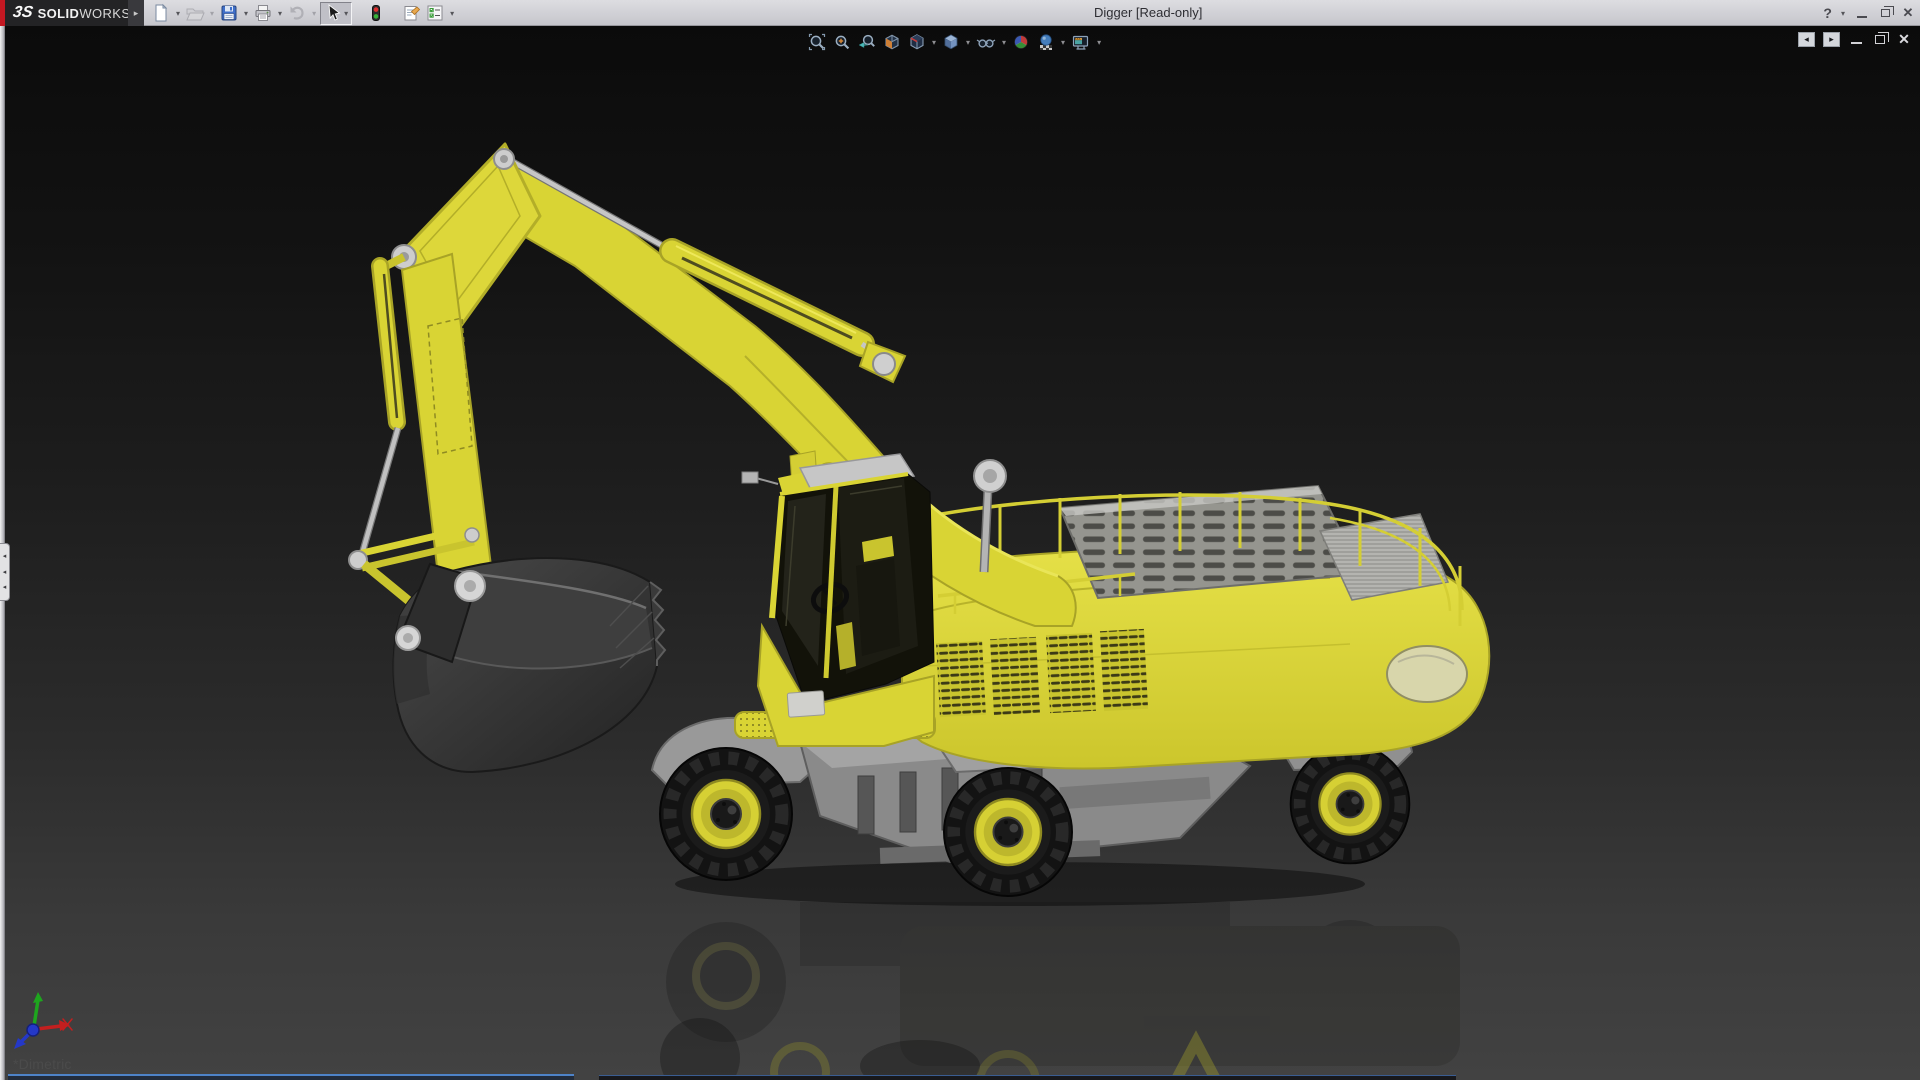 This screenshot has height=1080, width=1920. Describe the element at coordinates (968, 42) in the screenshot. I see `display-style-caret: ▾` at that location.